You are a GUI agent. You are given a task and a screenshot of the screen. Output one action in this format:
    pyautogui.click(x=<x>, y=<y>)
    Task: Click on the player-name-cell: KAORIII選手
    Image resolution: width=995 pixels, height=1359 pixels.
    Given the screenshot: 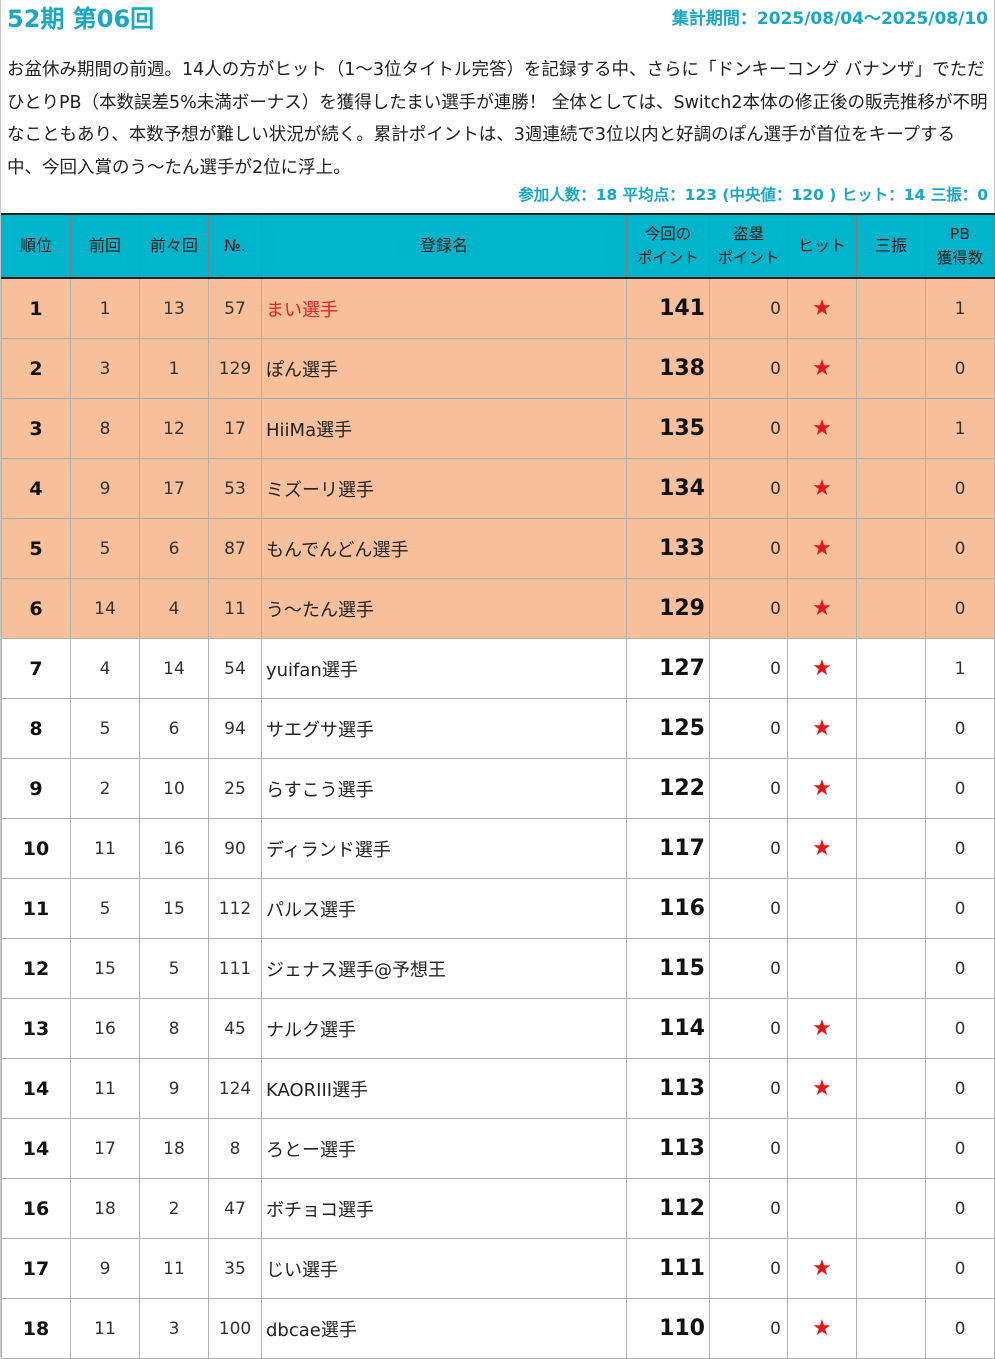 What is the action you would take?
    pyautogui.click(x=444, y=1088)
    